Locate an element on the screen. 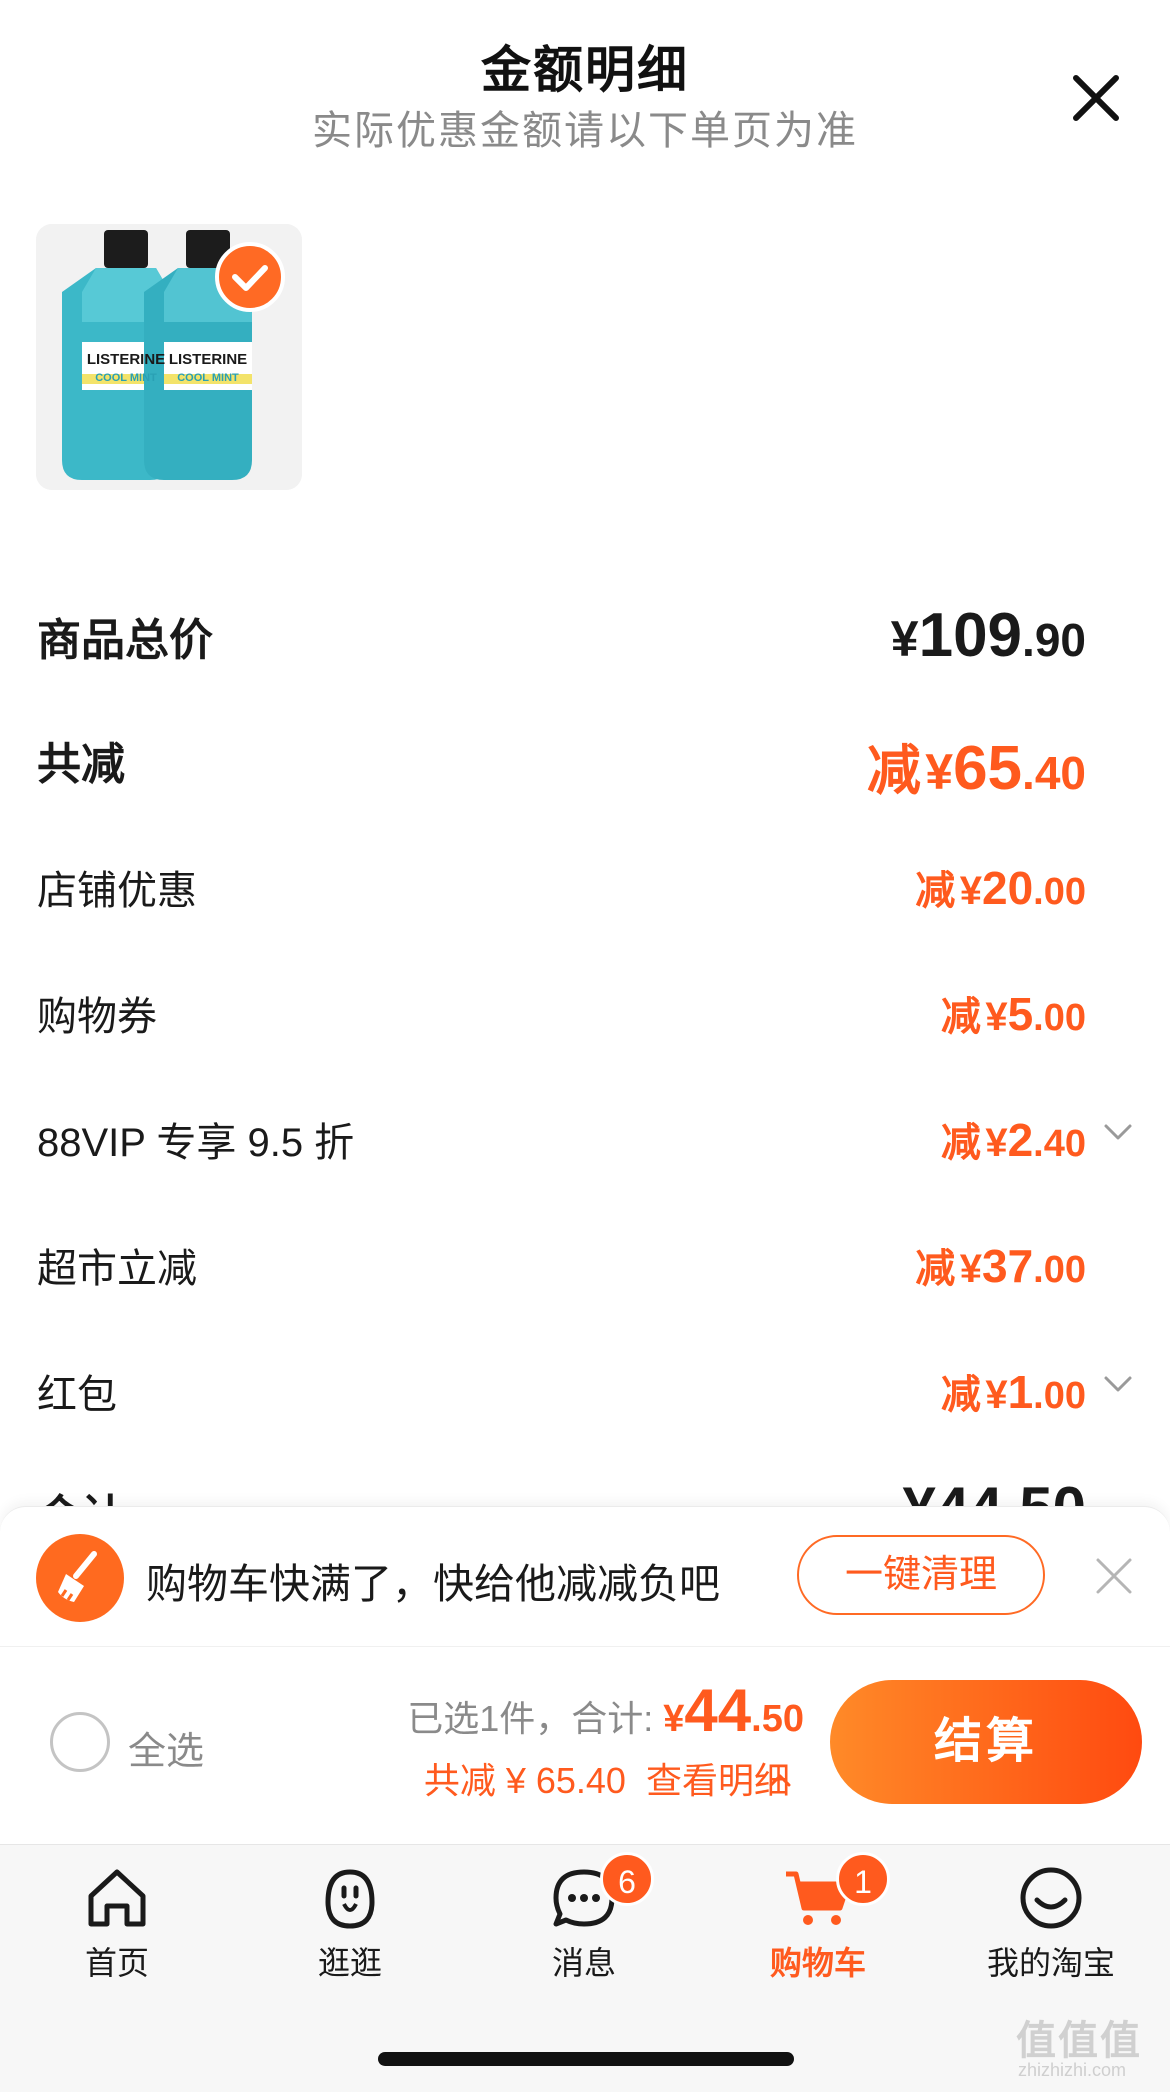 This screenshot has width=1170, height=2092. total-price-value: ¥109.90 is located at coordinates (988, 635).